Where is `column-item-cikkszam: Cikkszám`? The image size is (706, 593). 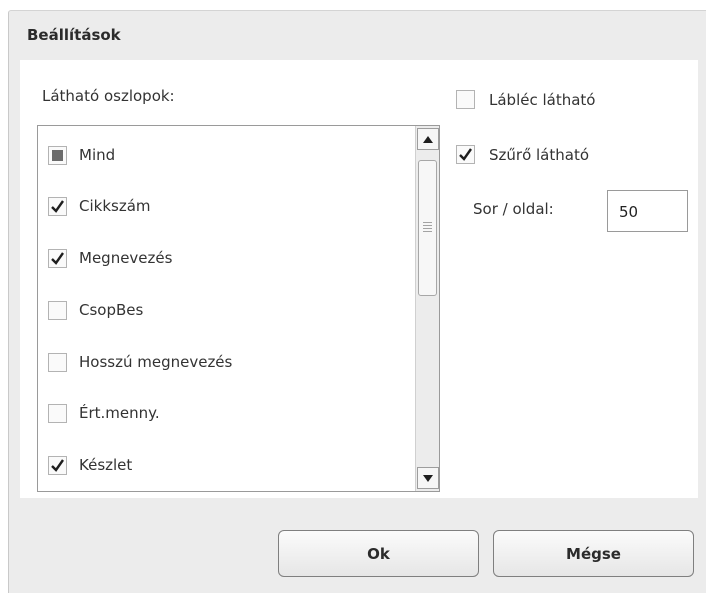 column-item-cikkszam: Cikkszám is located at coordinates (99, 206).